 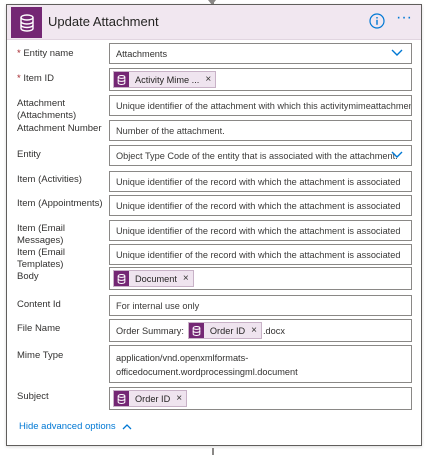 What do you see at coordinates (214, 22) in the screenshot?
I see `card-header: Update Attachment ···` at bounding box center [214, 22].